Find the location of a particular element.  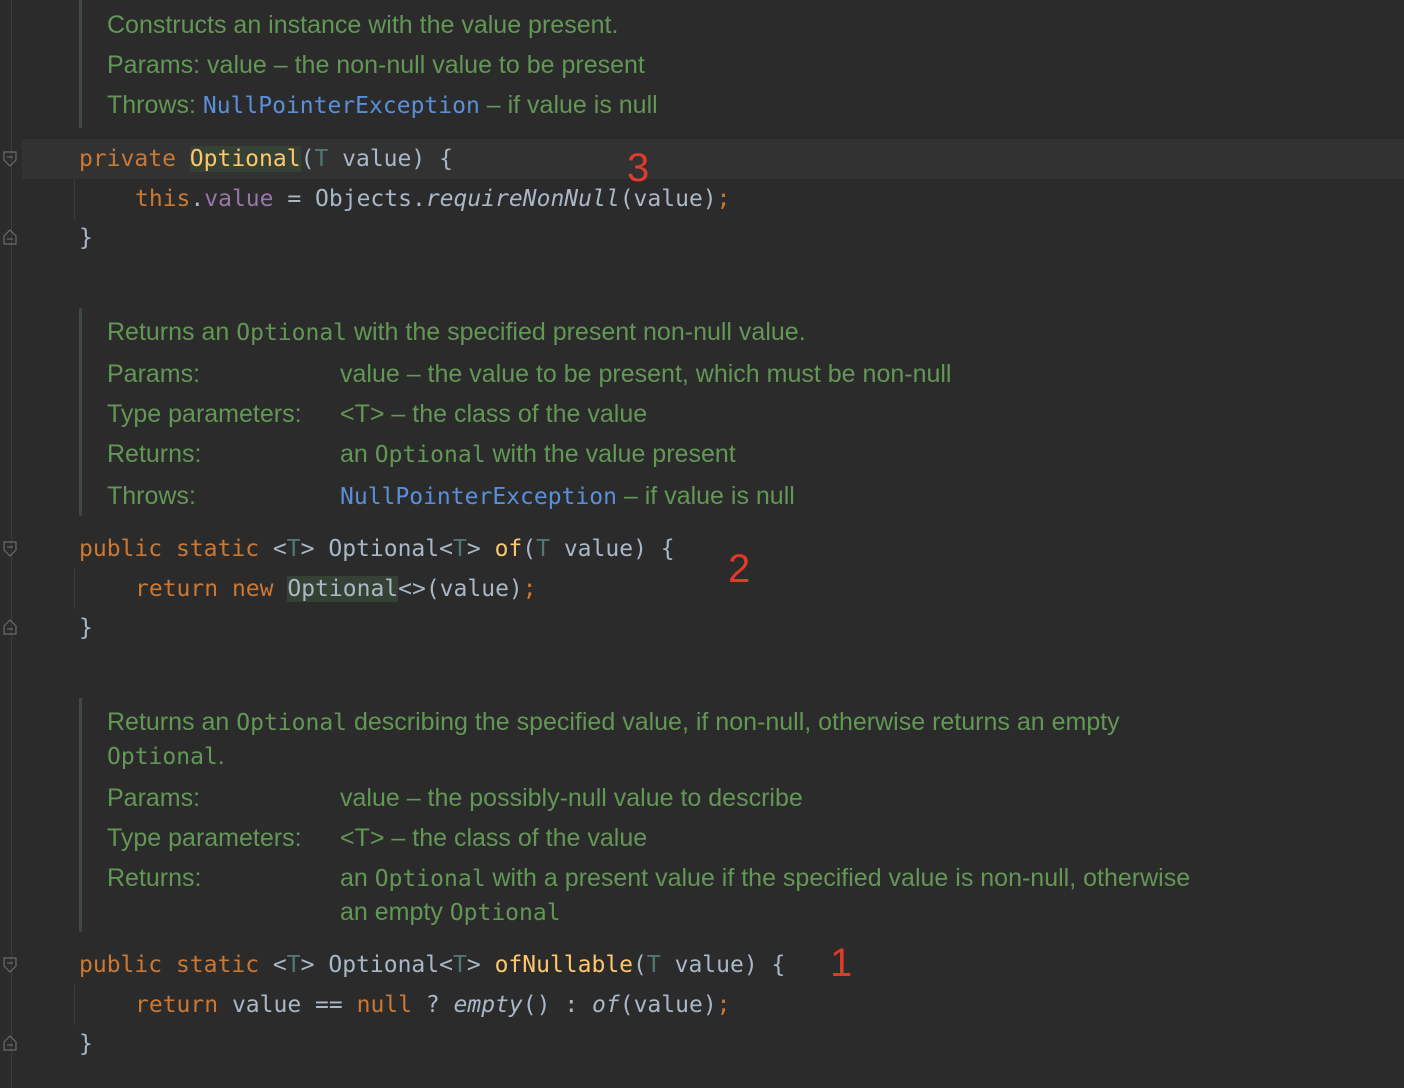

method-name-ofnullable: ofNullable is located at coordinates (564, 965).